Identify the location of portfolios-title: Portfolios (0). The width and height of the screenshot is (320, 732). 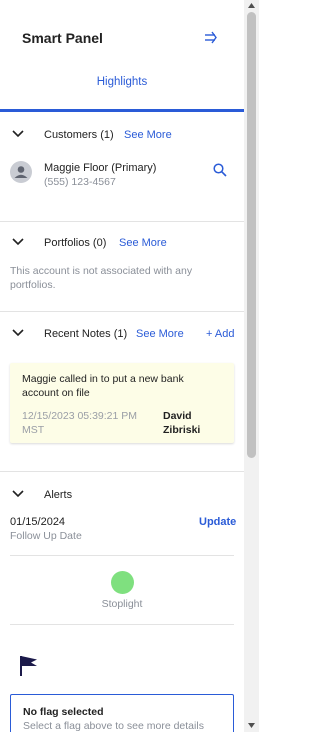
(75, 243).